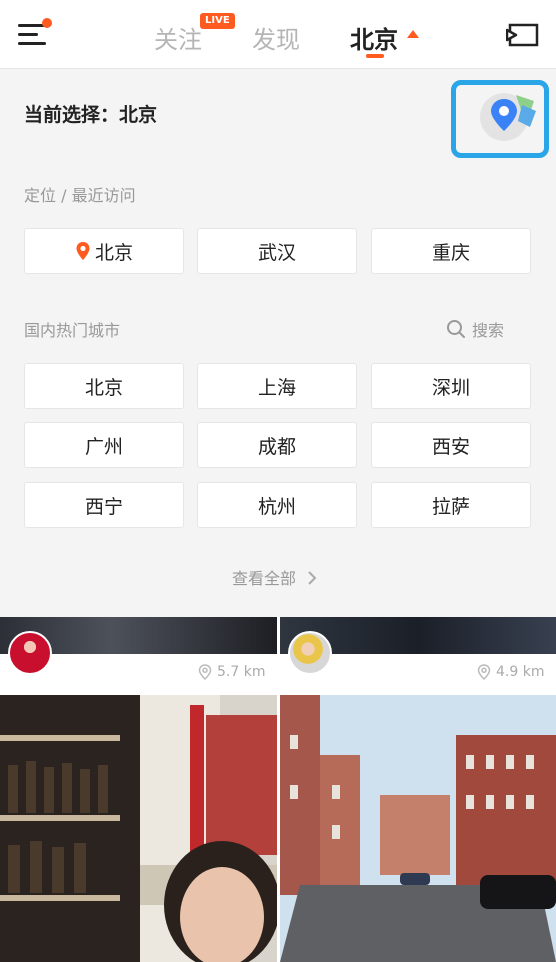  Describe the element at coordinates (72, 330) in the screenshot. I see `hot-cities-label: 国内热门城市` at that location.